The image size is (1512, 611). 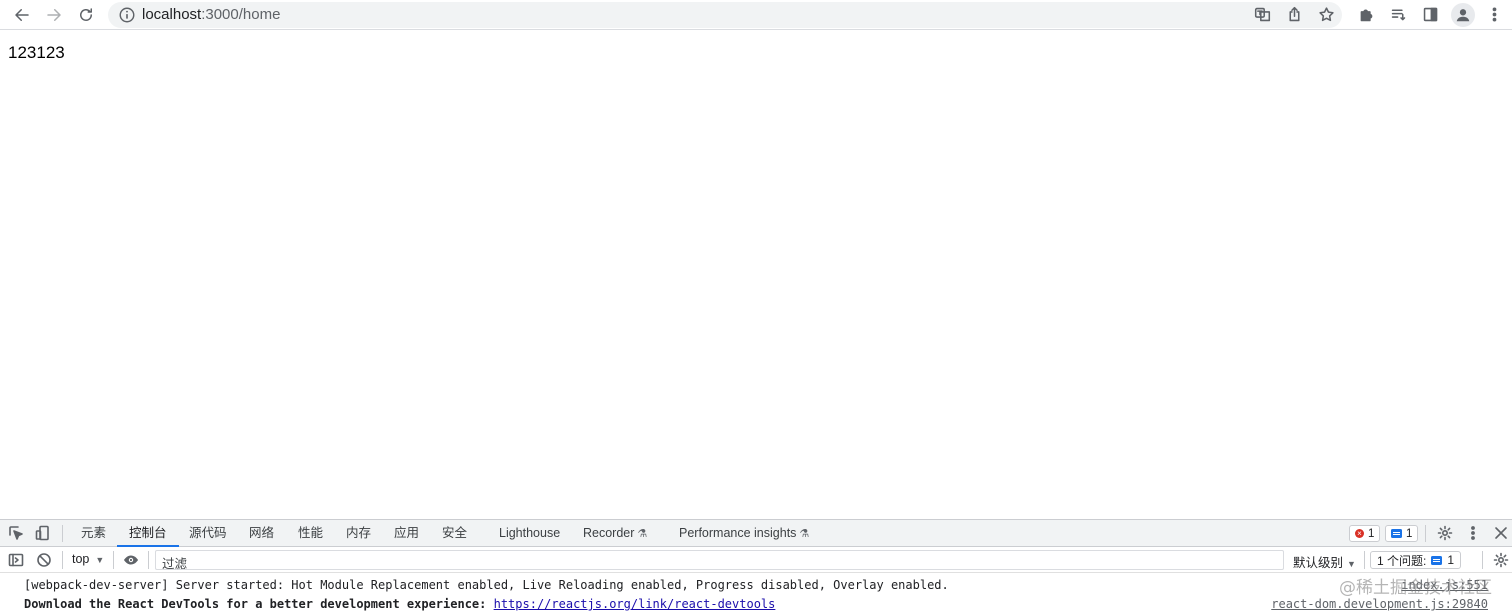 I want to click on profile-icon, so click(x=1463, y=15).